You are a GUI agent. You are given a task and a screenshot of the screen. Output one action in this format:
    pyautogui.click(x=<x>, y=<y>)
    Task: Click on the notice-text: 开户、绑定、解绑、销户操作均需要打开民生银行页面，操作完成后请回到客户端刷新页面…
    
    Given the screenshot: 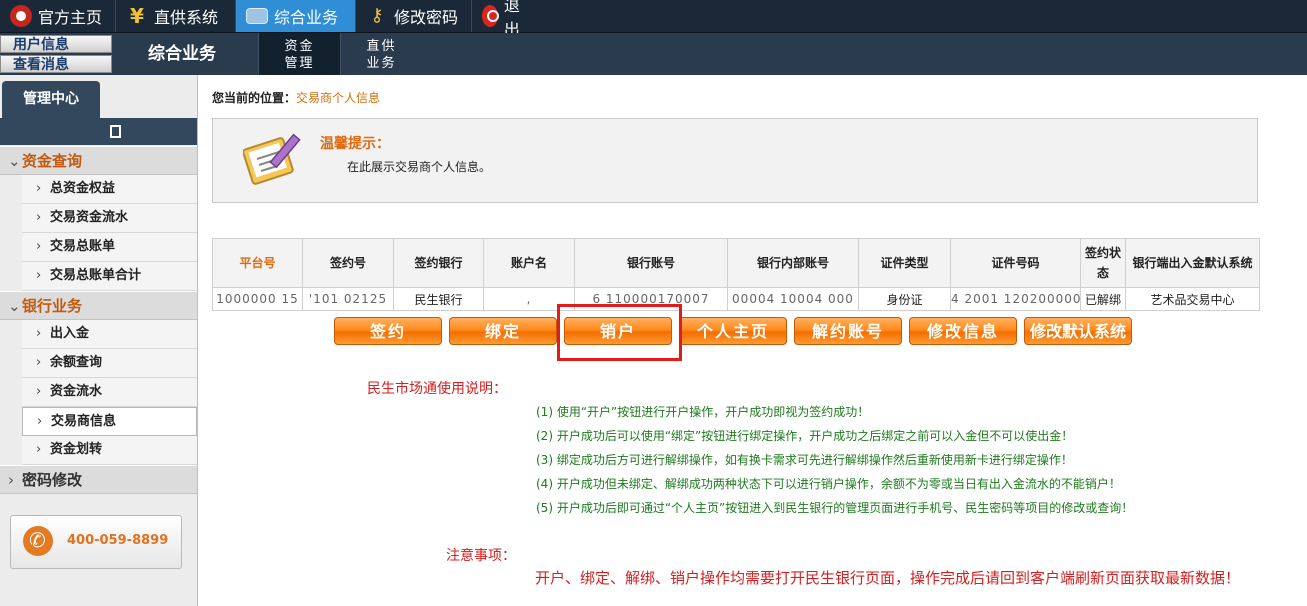 What is the action you would take?
    pyautogui.click(x=888, y=578)
    